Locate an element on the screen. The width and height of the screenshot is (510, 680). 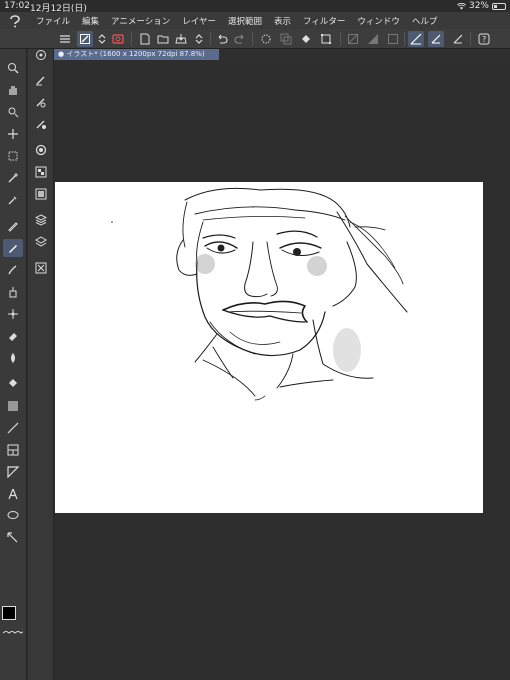
layer-stack-icon is located at coordinates (41, 242).